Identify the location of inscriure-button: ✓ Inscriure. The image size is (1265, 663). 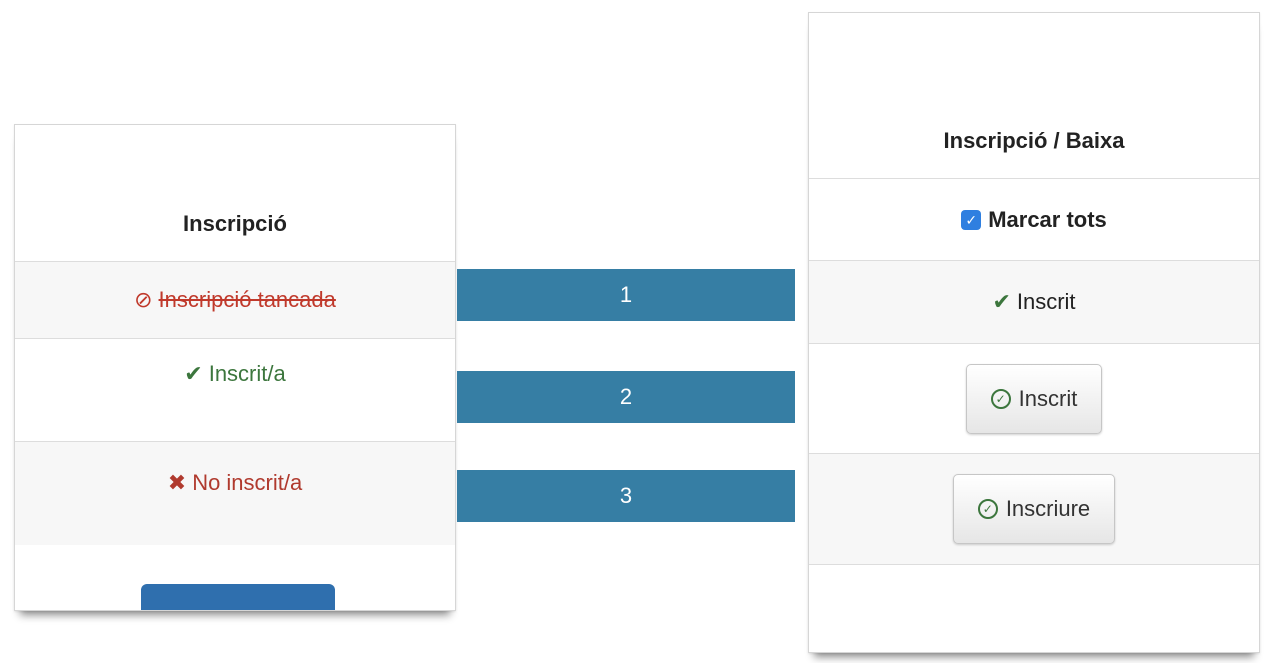
(1034, 509).